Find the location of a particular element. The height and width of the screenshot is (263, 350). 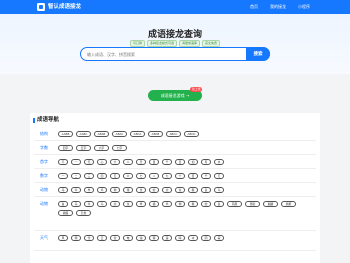

app-logo-icon is located at coordinates (41, 7).